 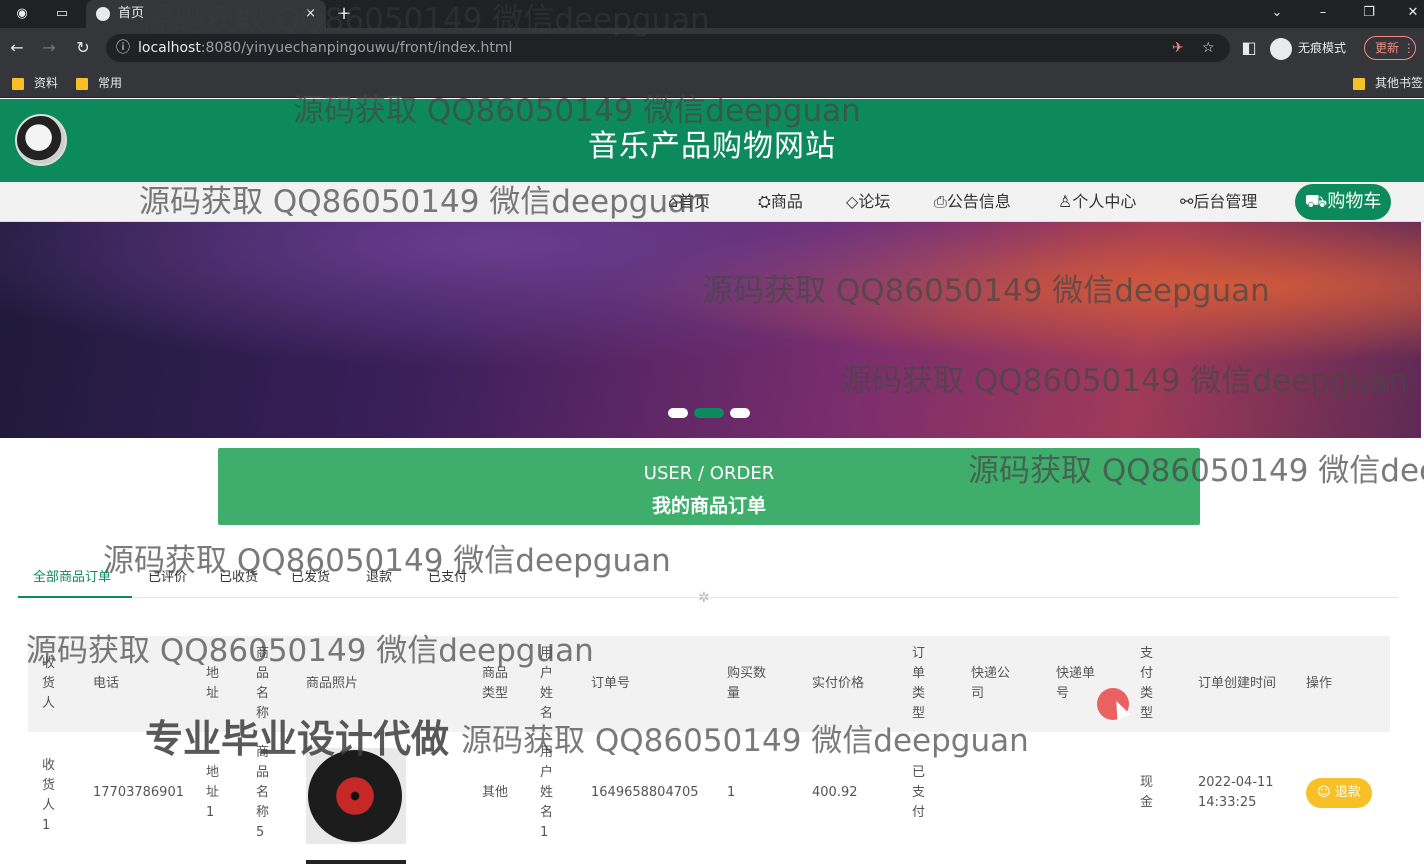 I want to click on nav-item-forum: ◇论坛, so click(x=868, y=202).